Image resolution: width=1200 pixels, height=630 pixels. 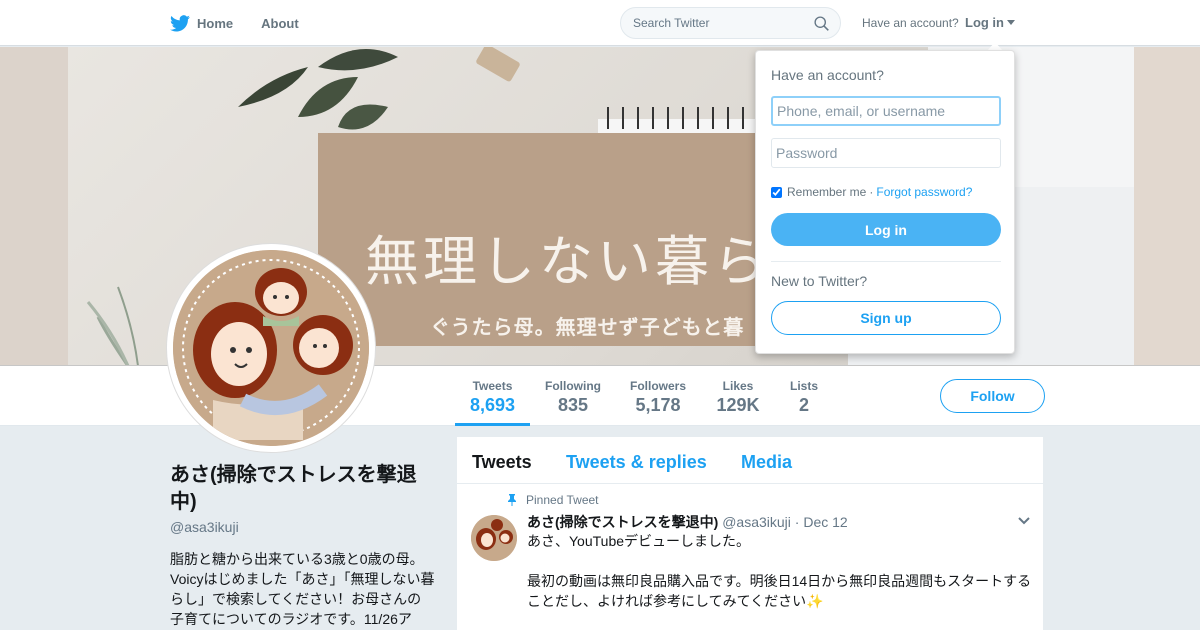 What do you see at coordinates (756, 522) in the screenshot?
I see `tweet-author-handle: @asa3ikuji` at bounding box center [756, 522].